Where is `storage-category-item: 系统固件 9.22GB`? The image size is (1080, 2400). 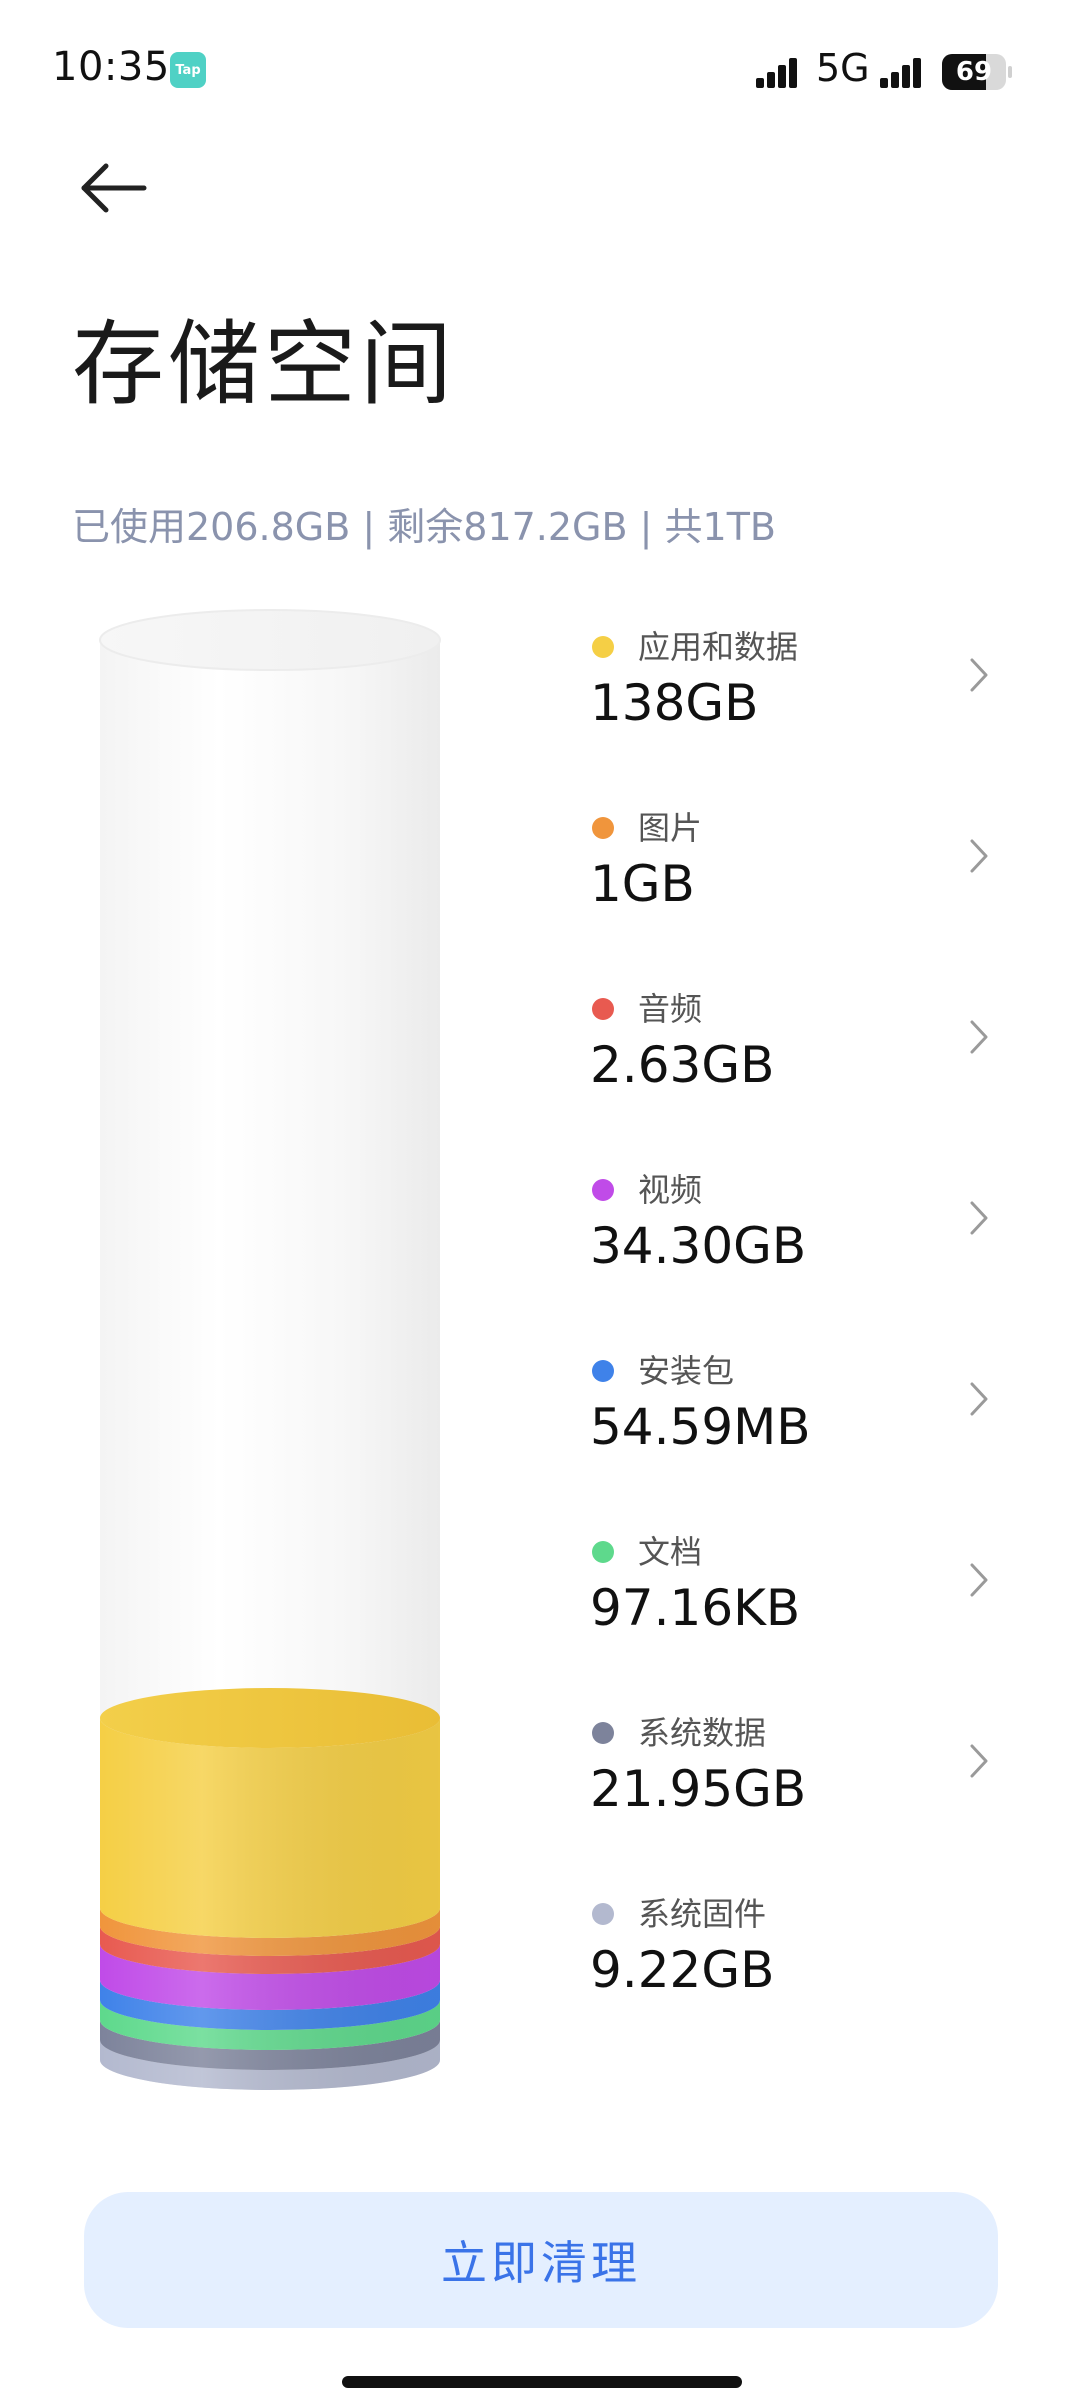
storage-category-item: 系统固件 9.22GB is located at coordinates (800, 1947).